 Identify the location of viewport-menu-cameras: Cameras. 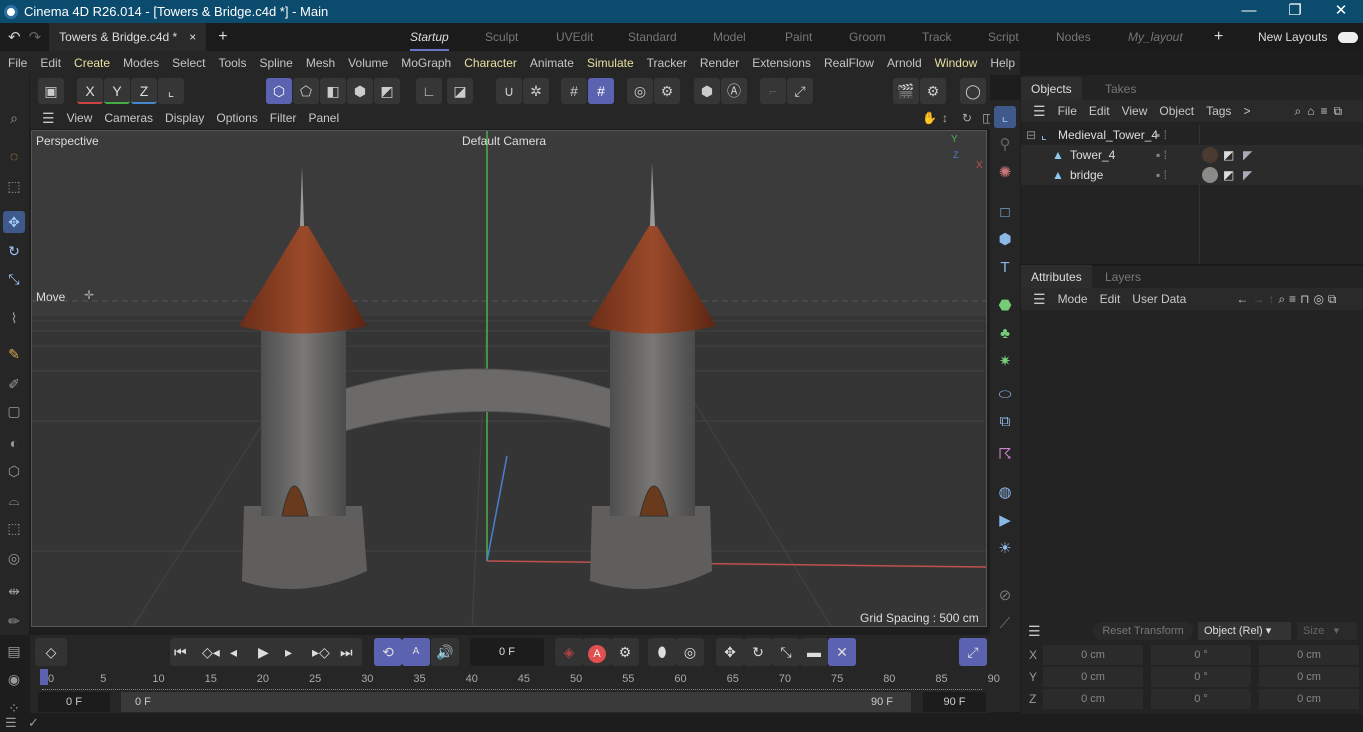
(128, 118).